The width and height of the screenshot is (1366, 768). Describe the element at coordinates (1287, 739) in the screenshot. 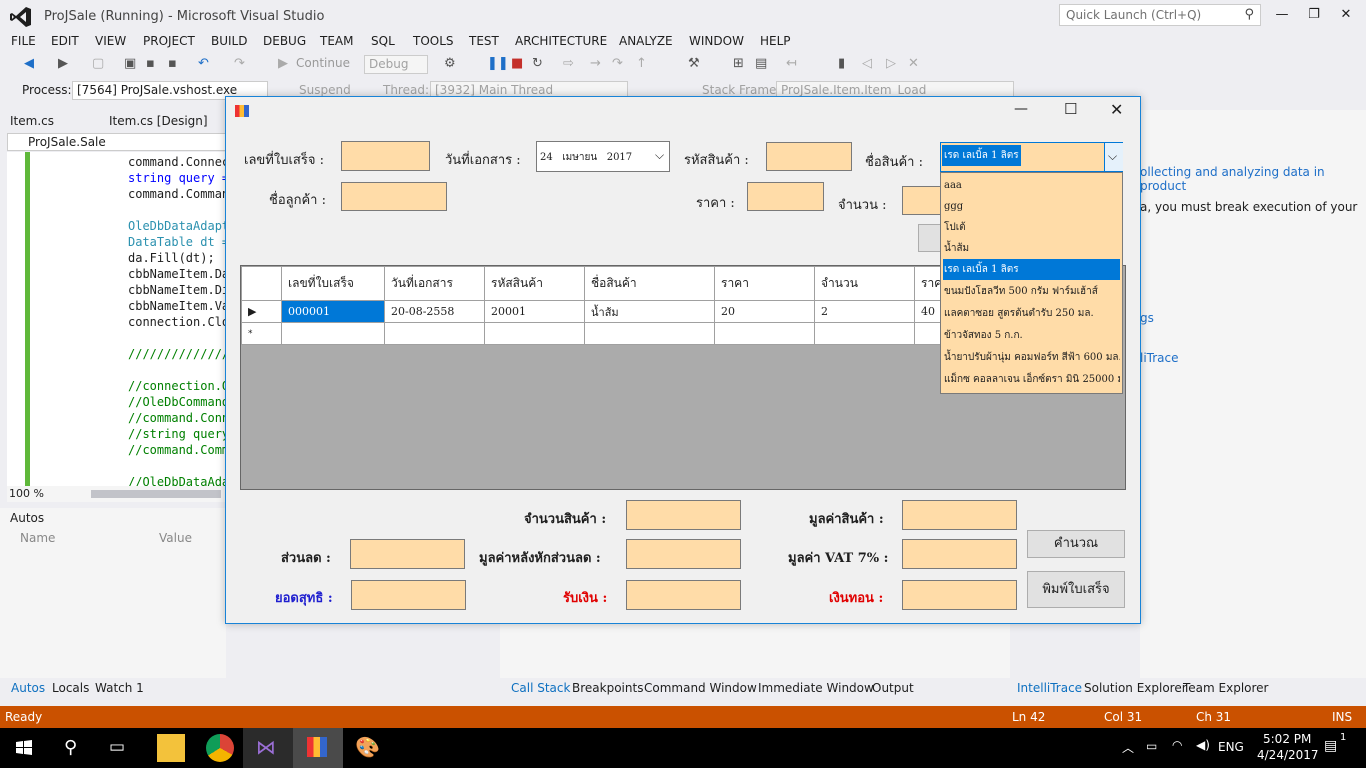

I see `clock-time: 5:02 PM` at that location.